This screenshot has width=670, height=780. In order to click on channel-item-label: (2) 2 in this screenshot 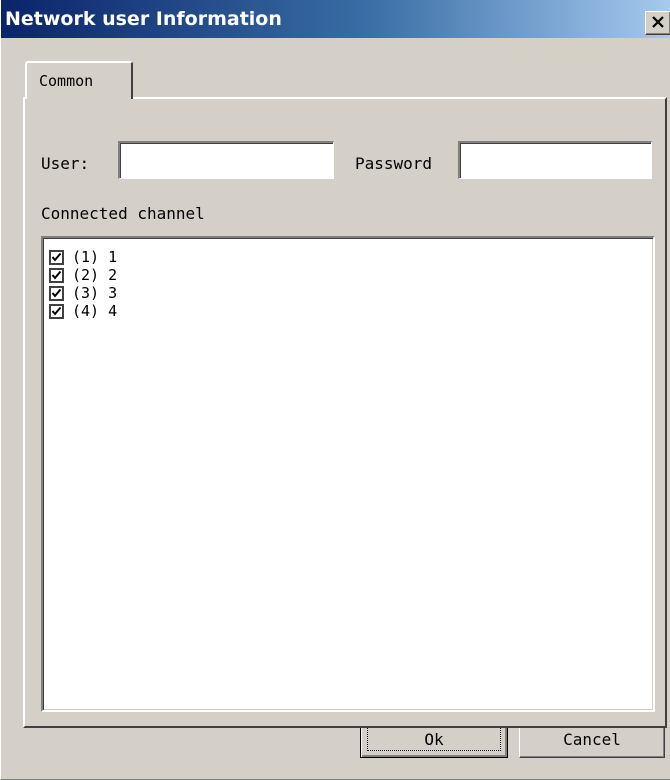, I will do `click(95, 275)`.